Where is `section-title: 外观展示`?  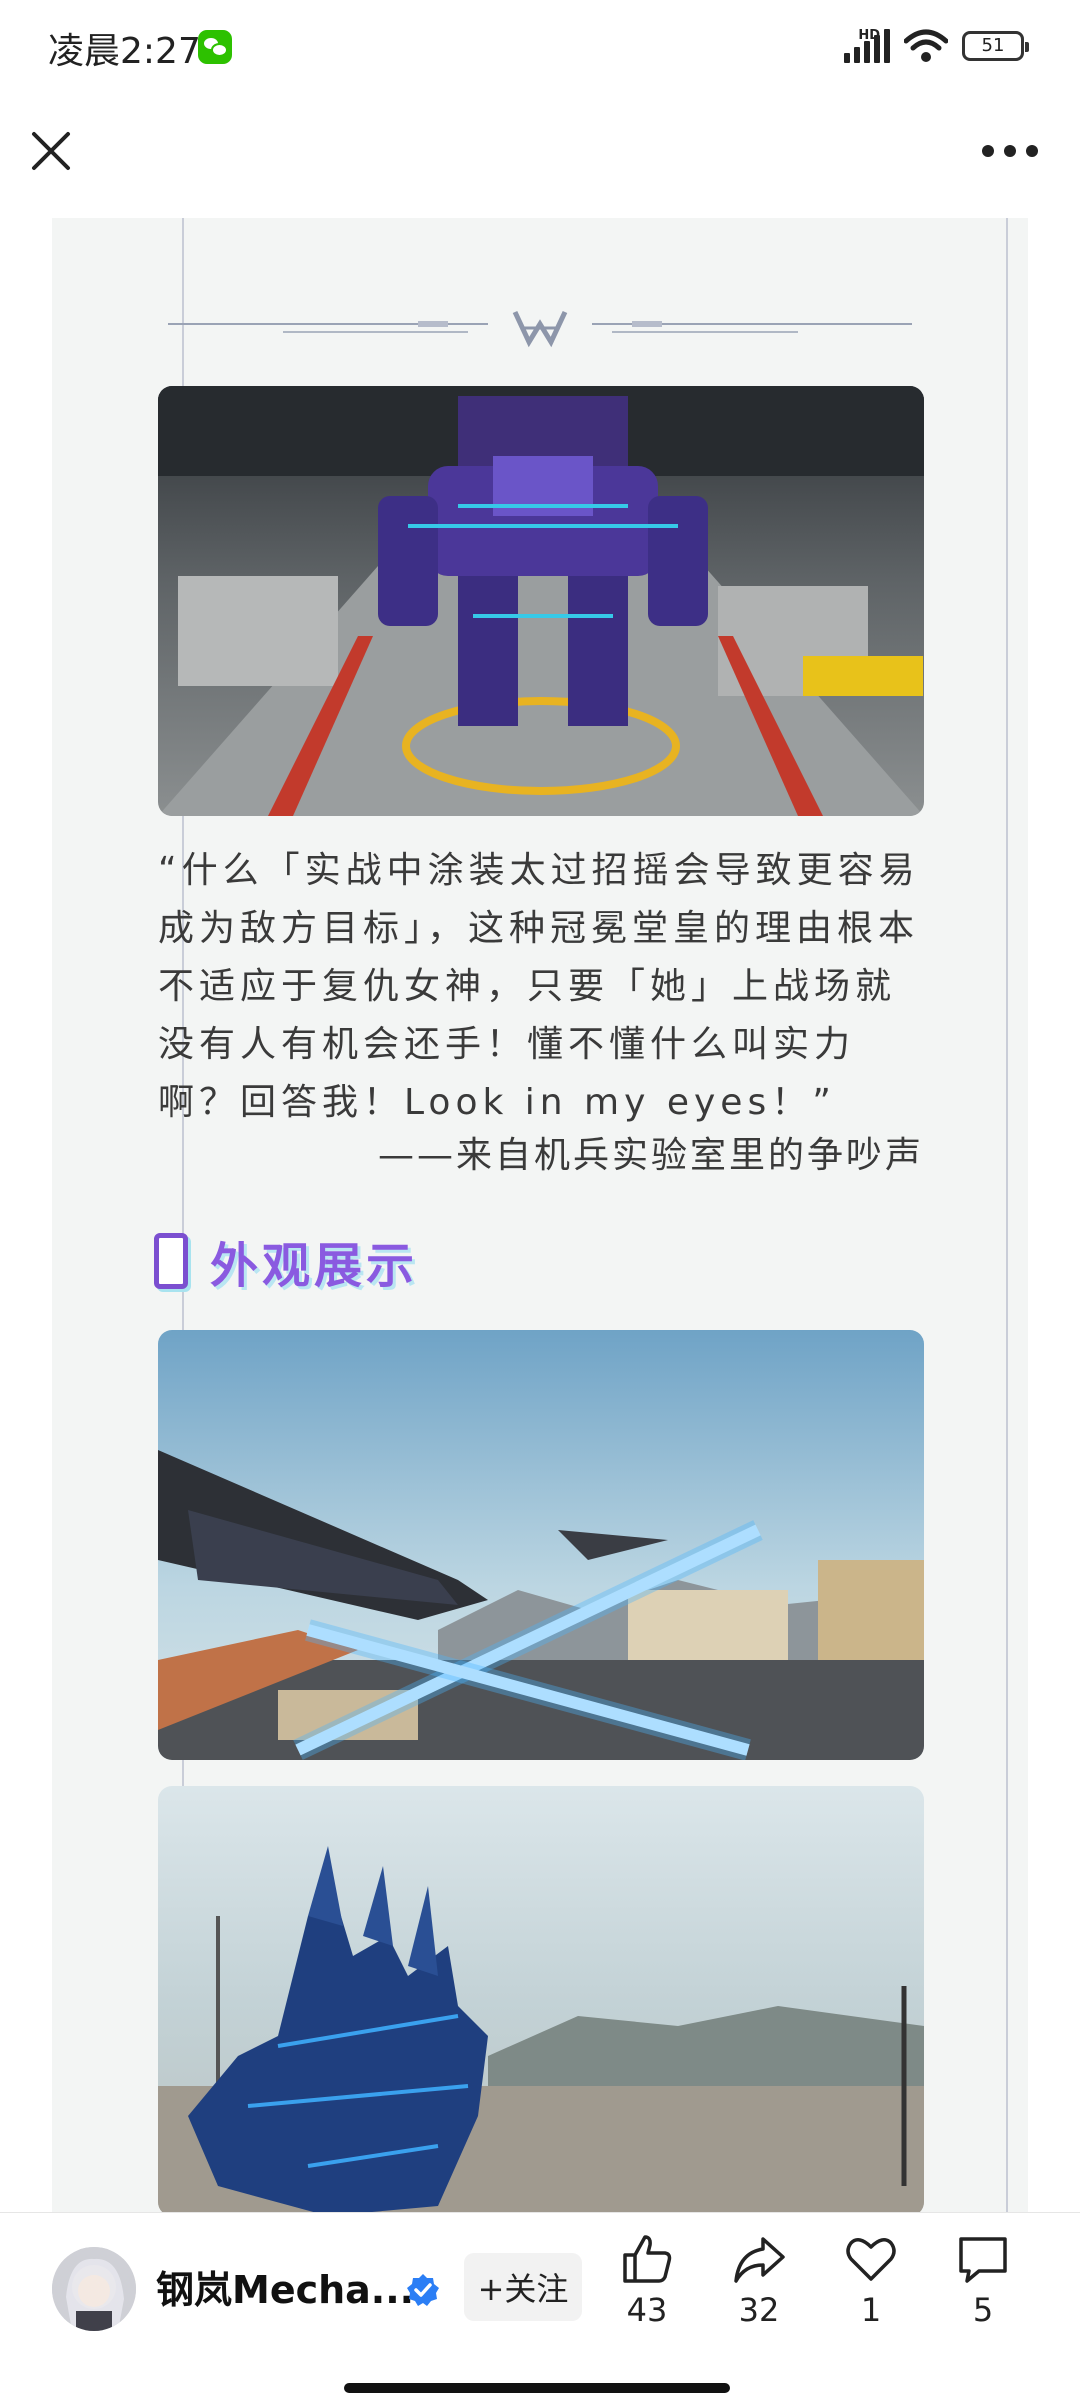
section-title: 外观展示 is located at coordinates (314, 1266).